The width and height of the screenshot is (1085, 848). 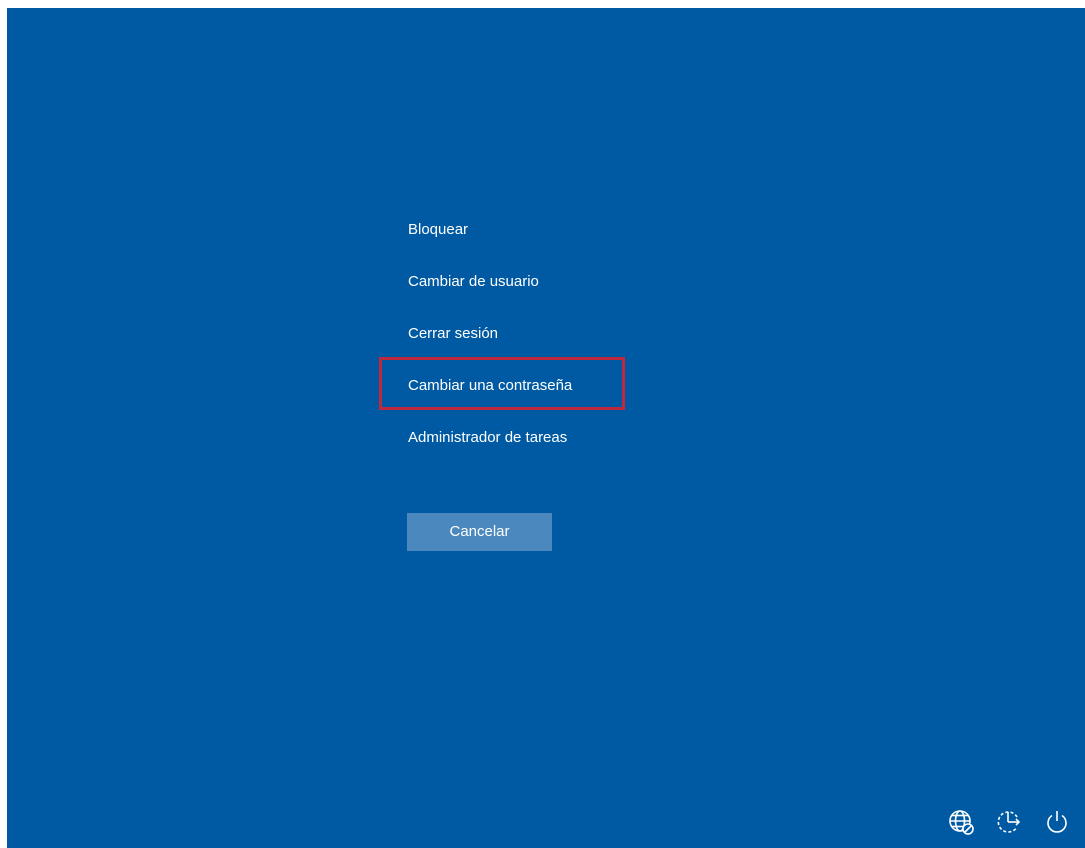 What do you see at coordinates (490, 385) in the screenshot?
I see `menu-item-label: Cambiar una contraseña` at bounding box center [490, 385].